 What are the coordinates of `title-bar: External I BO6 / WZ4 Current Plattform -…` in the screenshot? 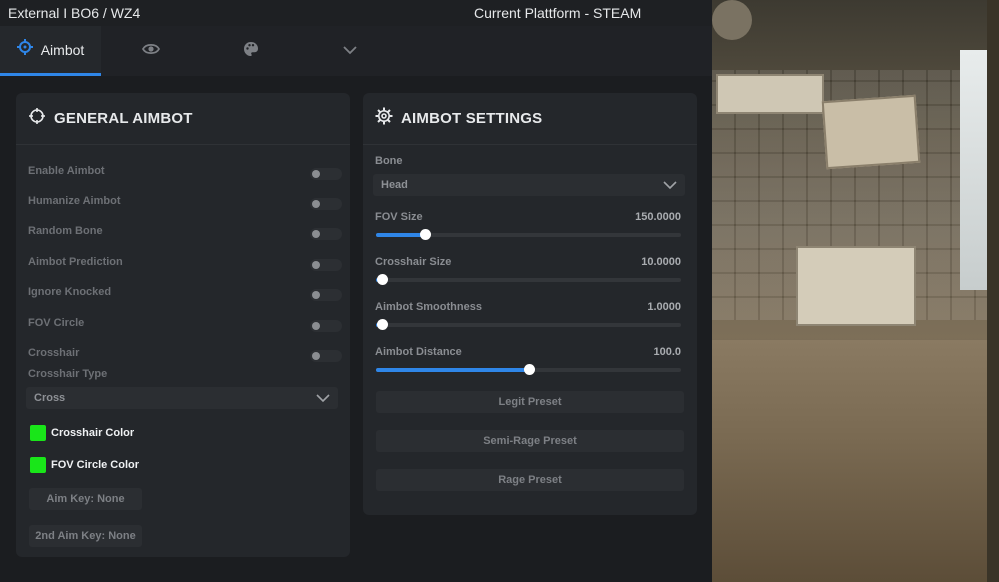 It's located at (356, 13).